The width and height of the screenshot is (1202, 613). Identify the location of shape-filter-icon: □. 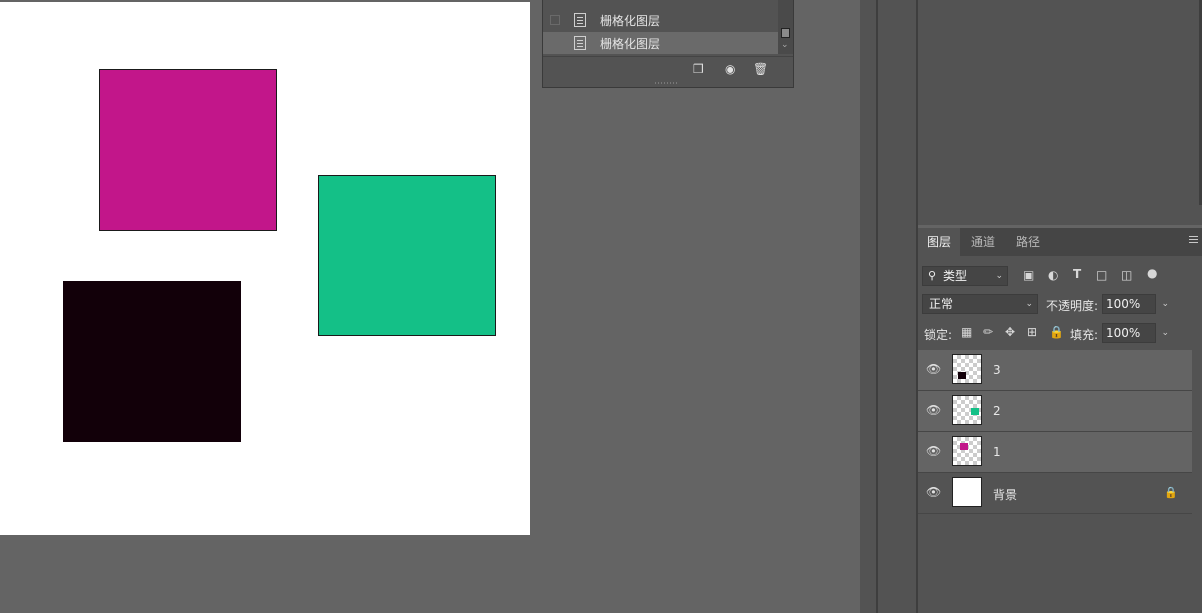
(1101, 275).